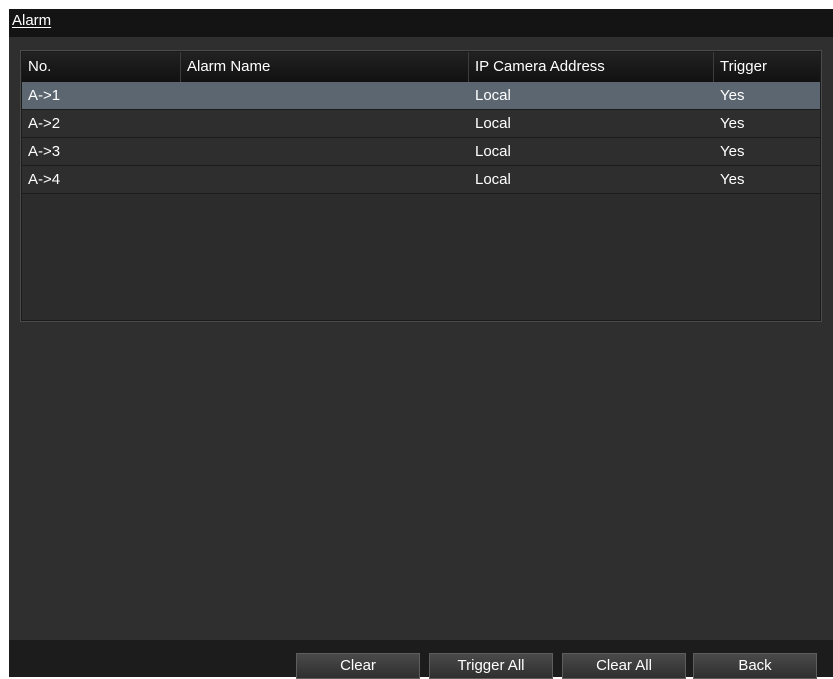  What do you see at coordinates (755, 666) in the screenshot?
I see `back-button: Back` at bounding box center [755, 666].